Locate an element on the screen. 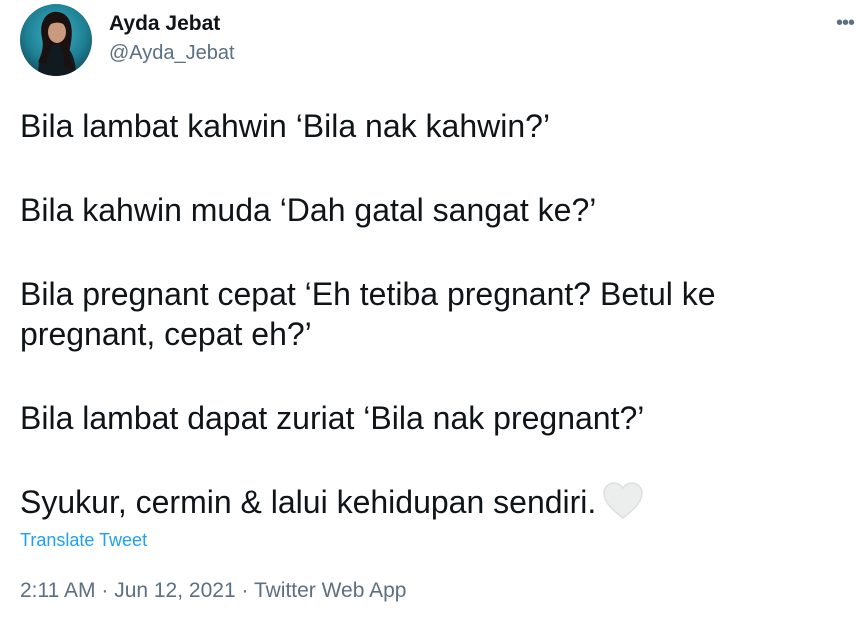  author-block: Ayda Jebat @Ayda_Jebat is located at coordinates (172, 39).